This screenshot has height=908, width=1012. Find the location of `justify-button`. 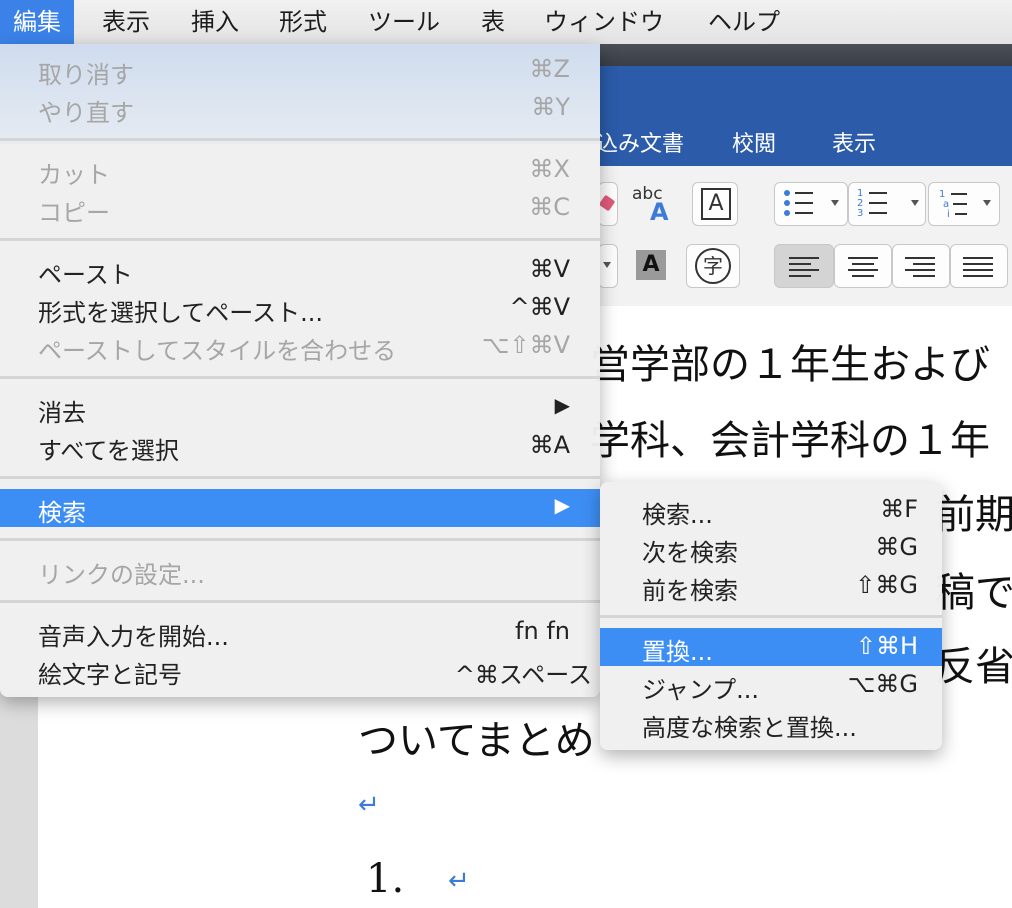

justify-button is located at coordinates (979, 266).